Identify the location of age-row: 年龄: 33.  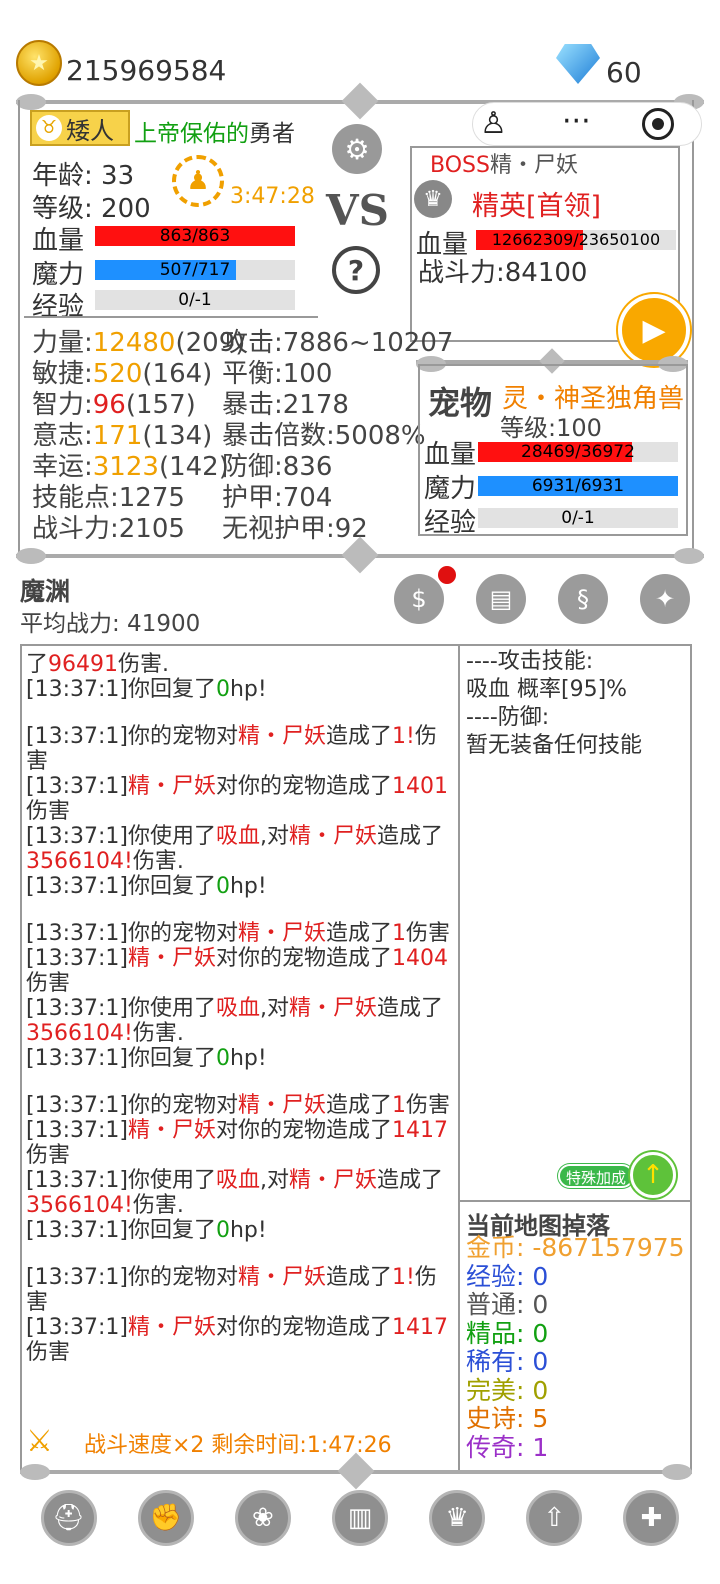
(83, 173).